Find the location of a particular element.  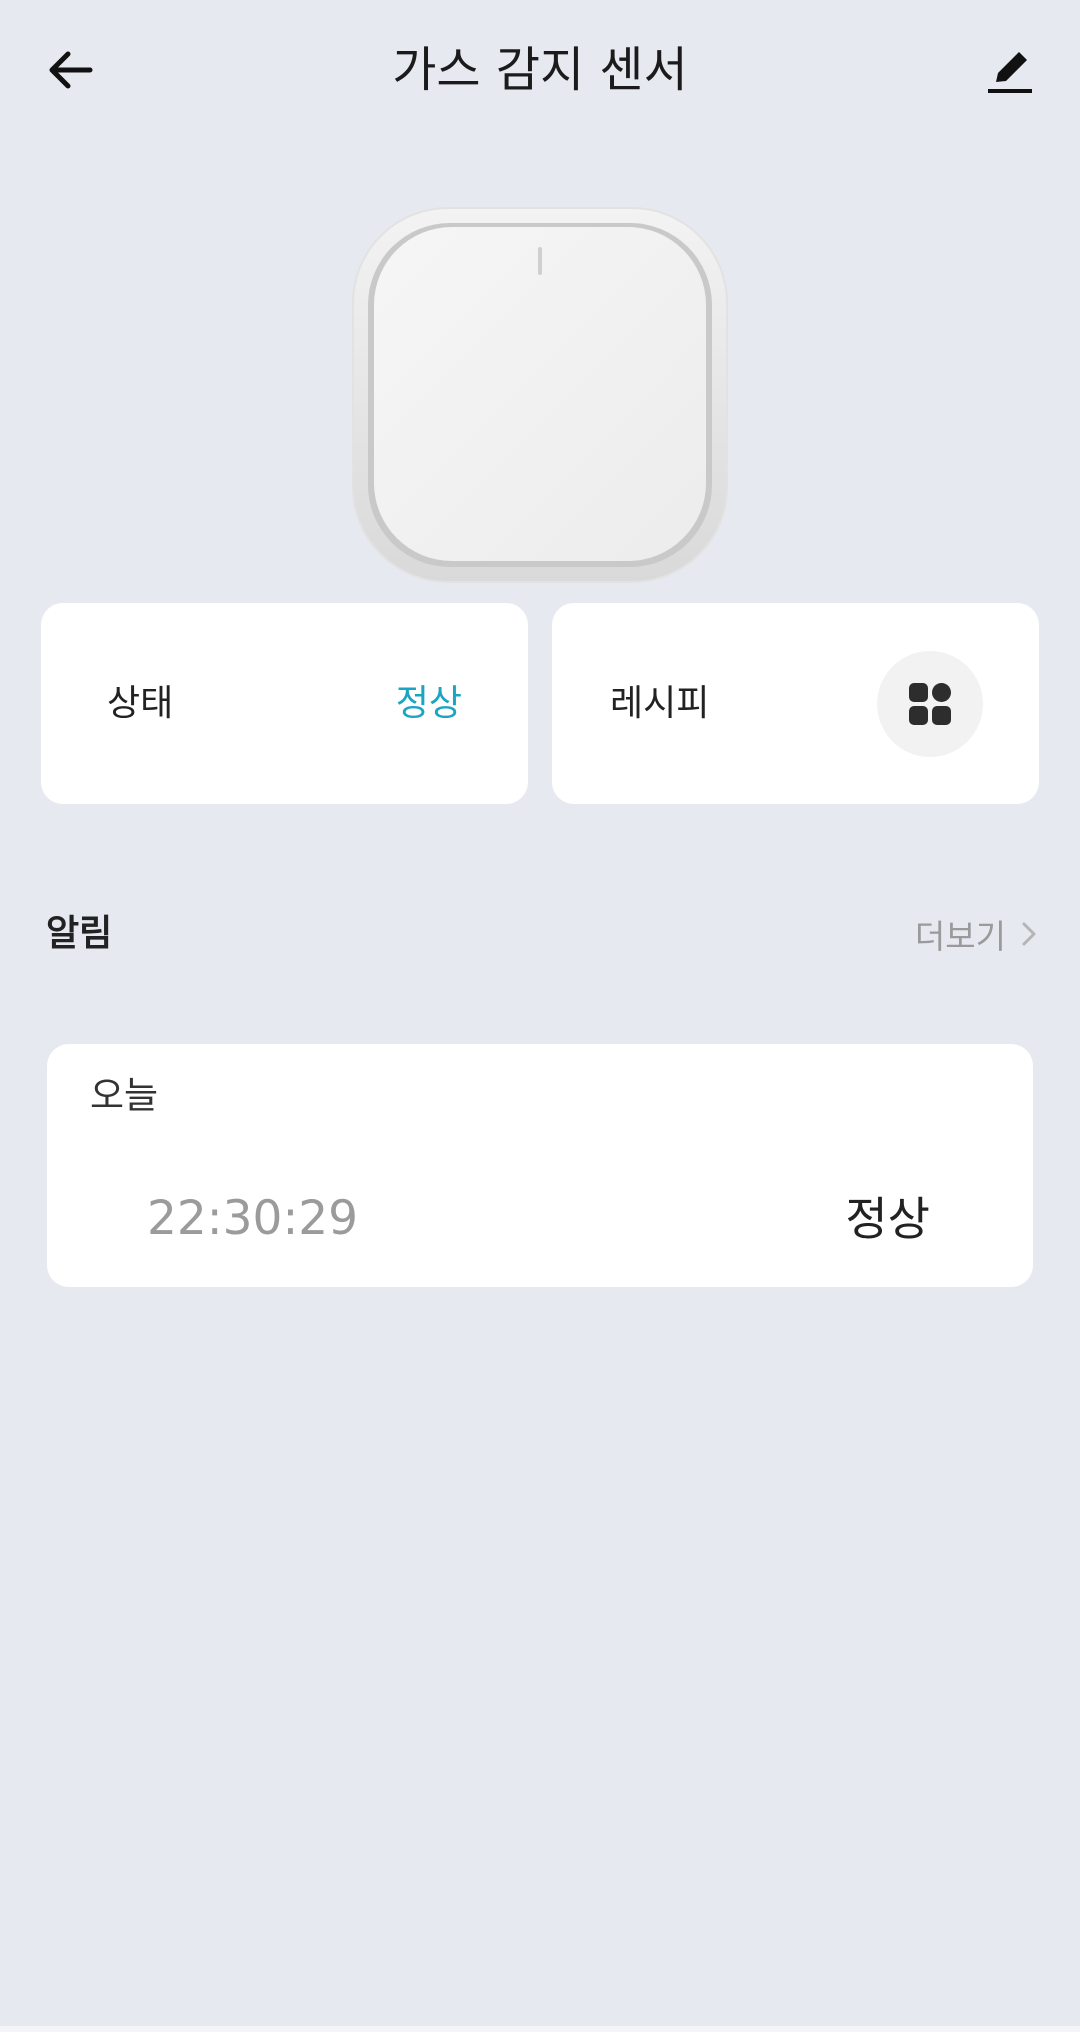

bottom-divider is located at coordinates (540, 2029).